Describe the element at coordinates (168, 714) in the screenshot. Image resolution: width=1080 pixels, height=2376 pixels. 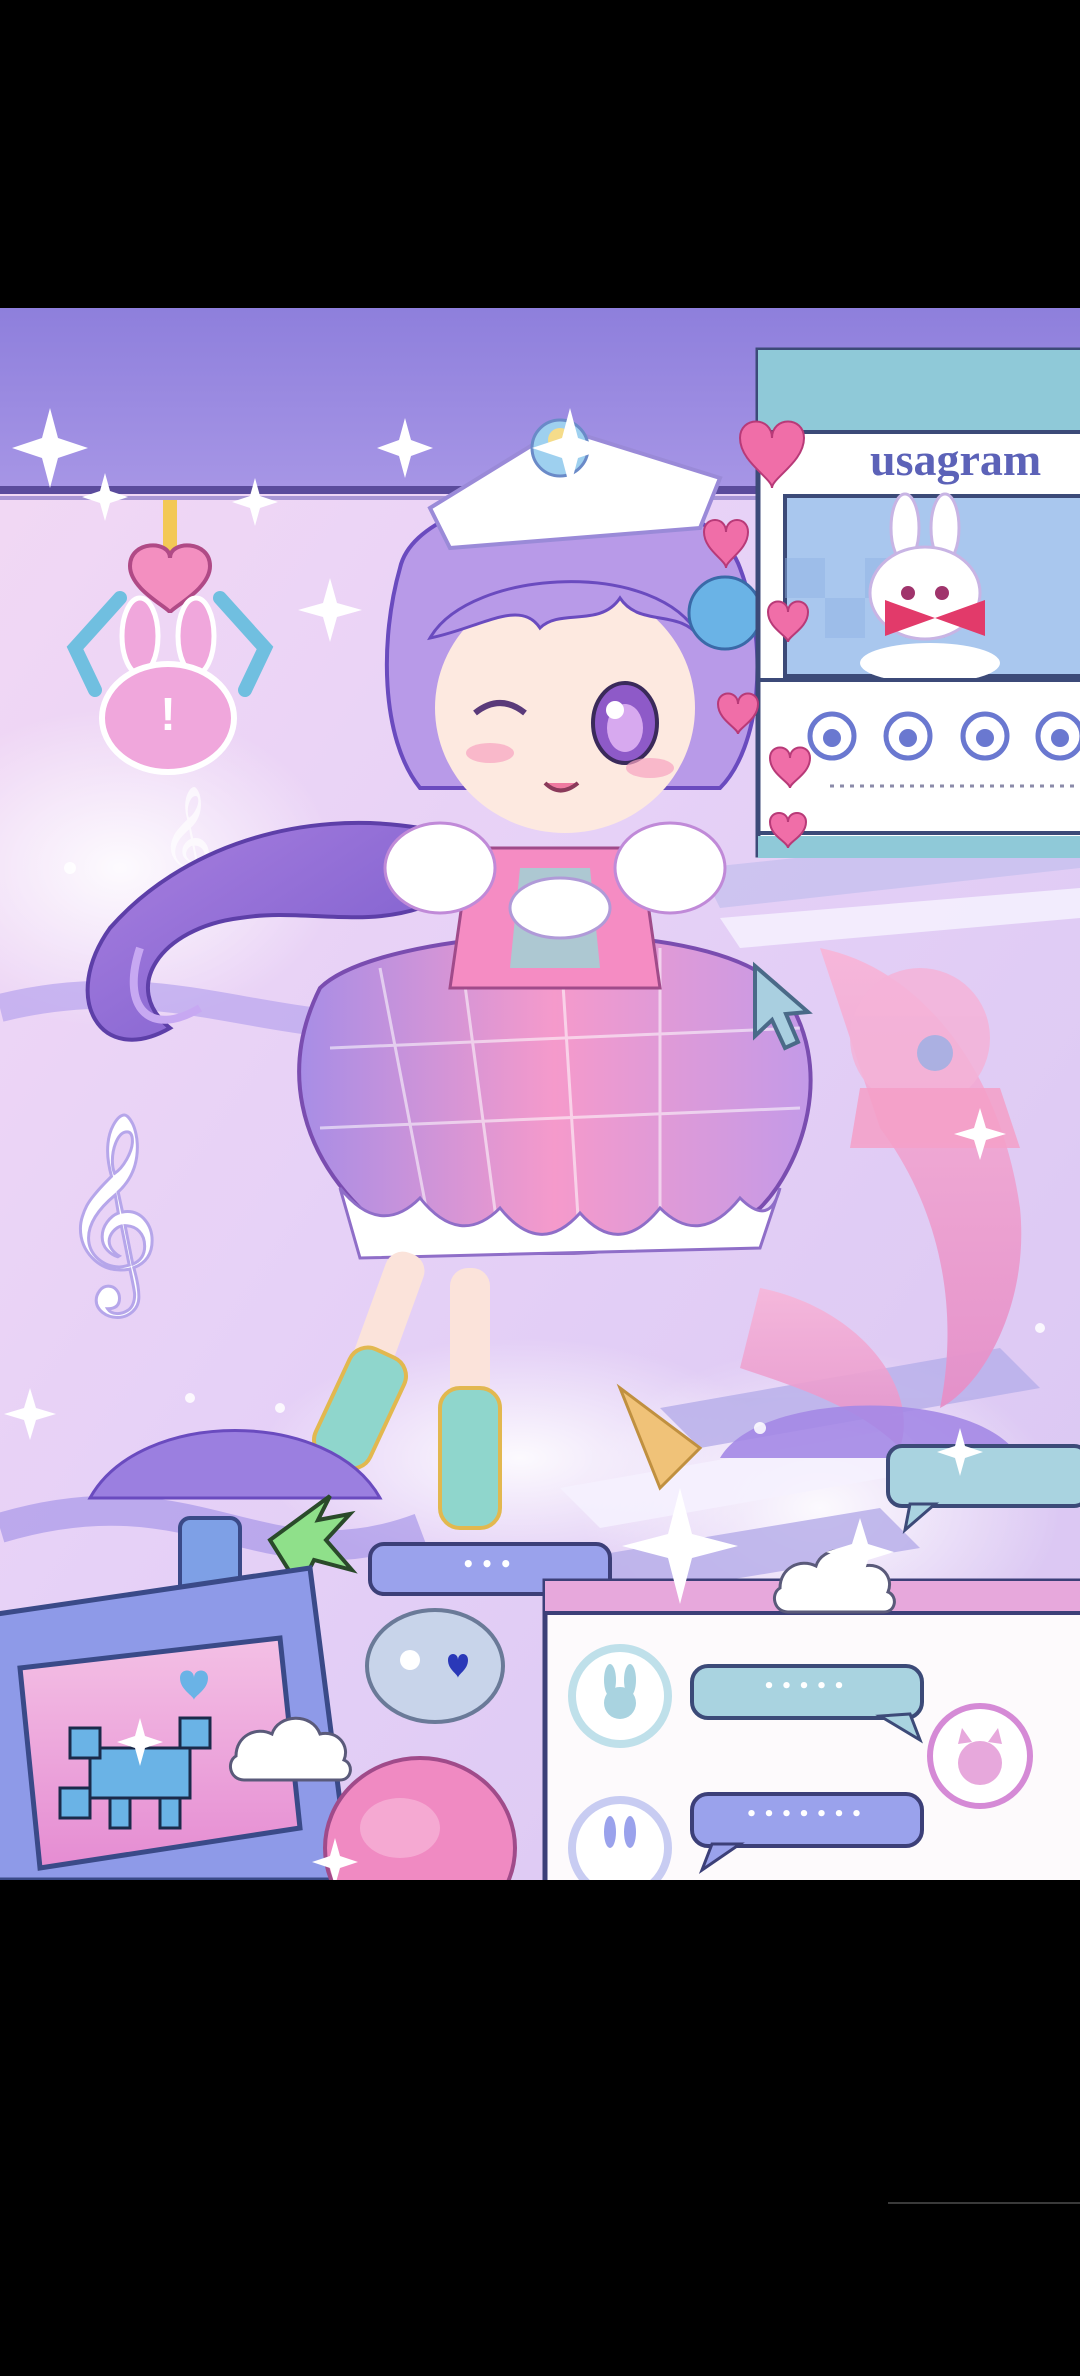
I see `alert-mark: !` at that location.